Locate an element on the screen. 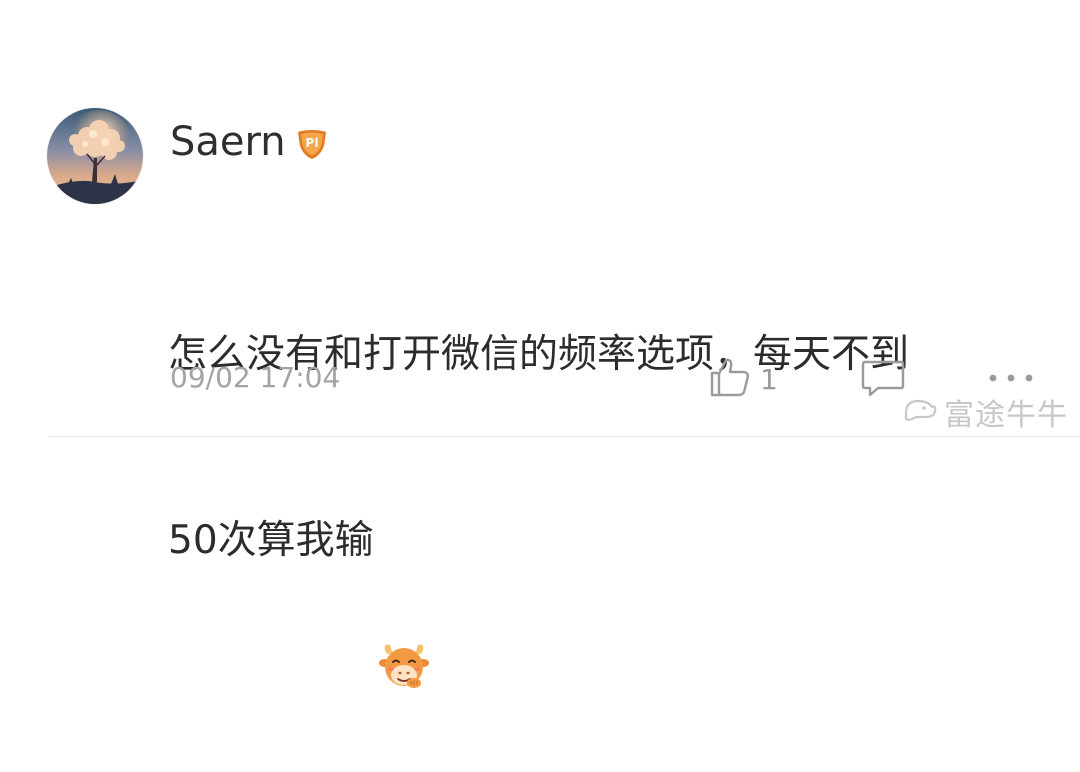 Image resolution: width=1080 pixels, height=772 pixels. futu-logo-icon is located at coordinates (920, 412).